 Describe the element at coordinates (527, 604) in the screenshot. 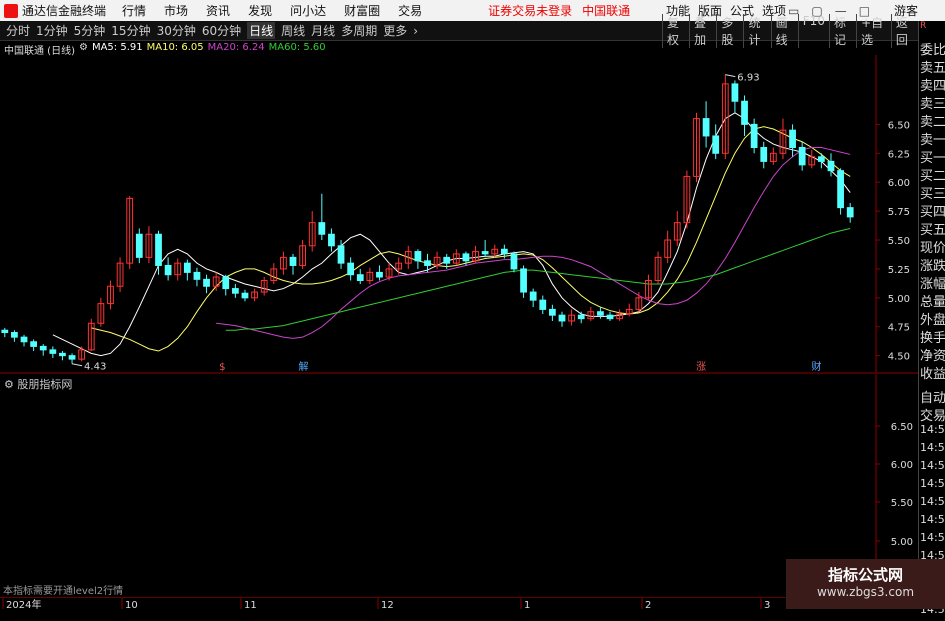

I see `date-label: 1` at that location.